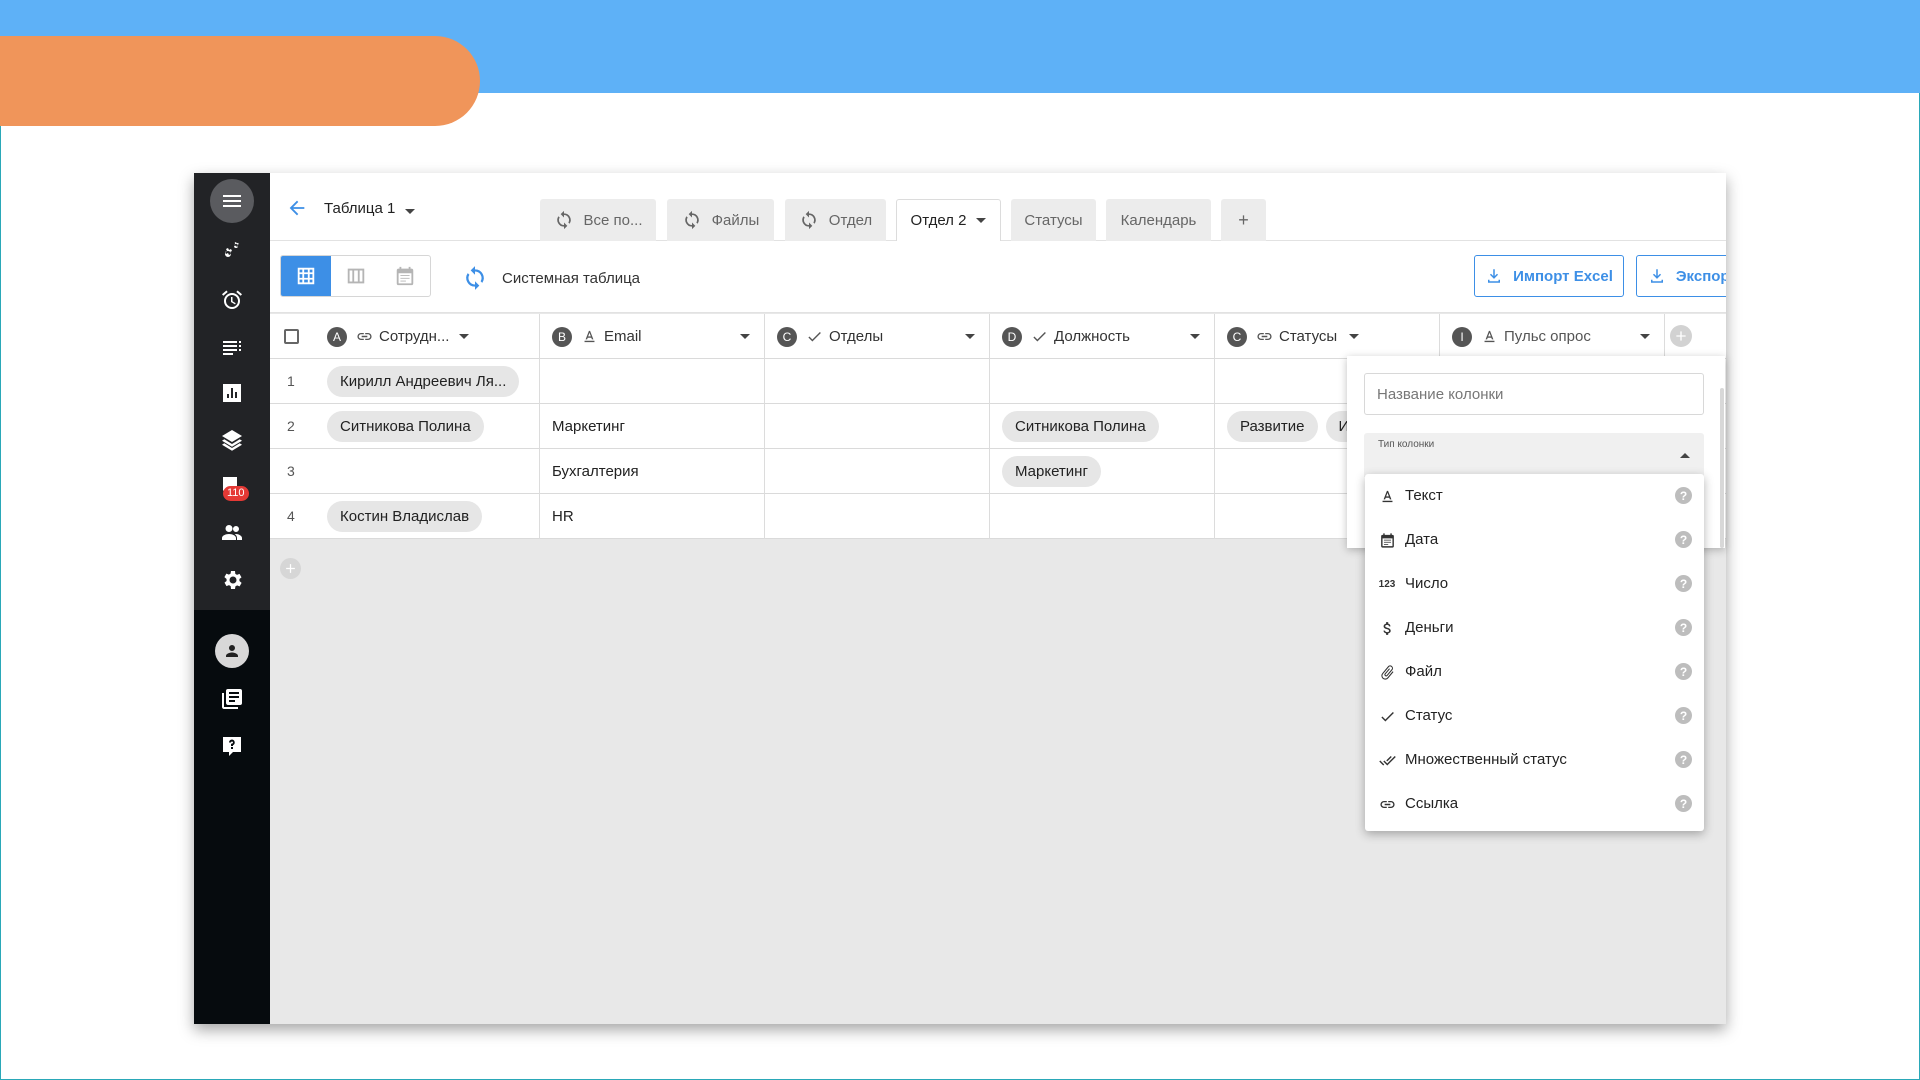 This screenshot has width=1920, height=1080. I want to click on cell-employee: Костин Владислав, so click(427, 516).